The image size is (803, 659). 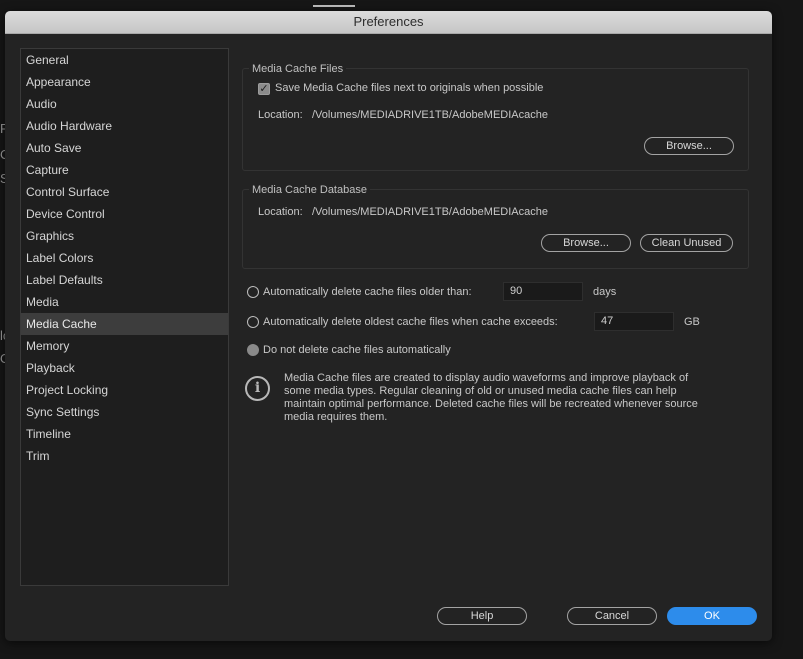 What do you see at coordinates (124, 170) in the screenshot?
I see `sidebar-item-capture: Capture` at bounding box center [124, 170].